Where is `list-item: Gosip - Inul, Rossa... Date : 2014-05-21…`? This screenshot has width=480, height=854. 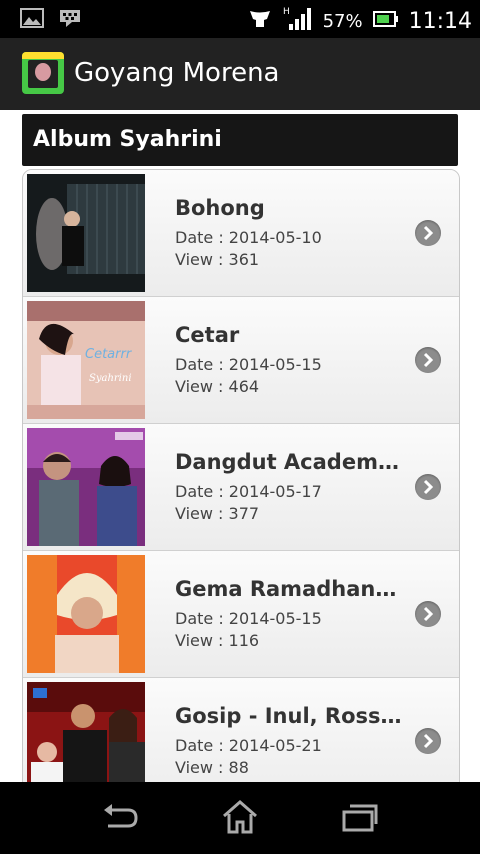
list-item: Gosip - Inul, Rossa... Date : 2014-05-21… is located at coordinates (241, 729).